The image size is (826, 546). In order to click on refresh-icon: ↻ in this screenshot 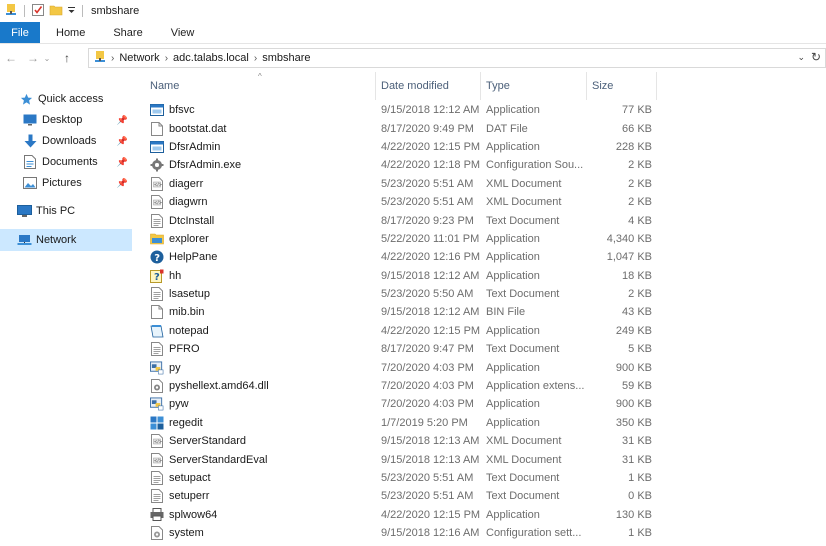, I will do `click(816, 57)`.